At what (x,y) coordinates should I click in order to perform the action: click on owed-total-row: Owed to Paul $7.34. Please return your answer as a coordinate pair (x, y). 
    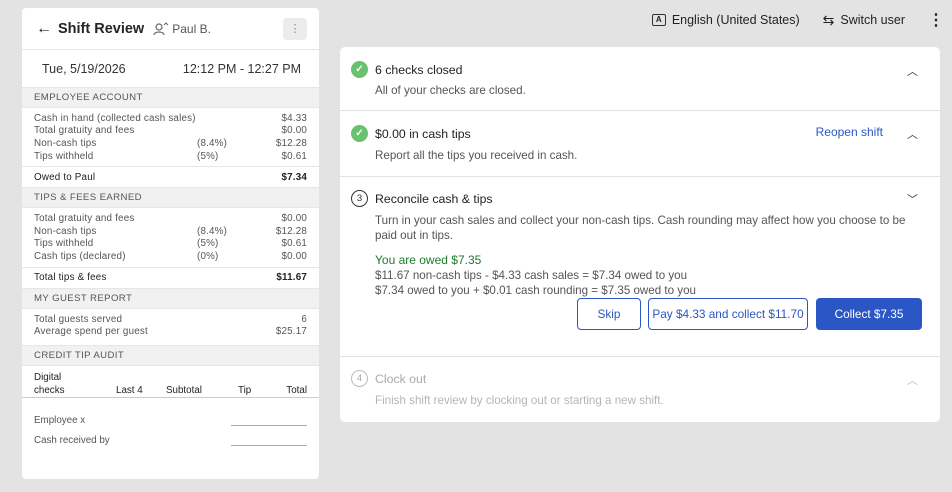
    Looking at the image, I should click on (170, 176).